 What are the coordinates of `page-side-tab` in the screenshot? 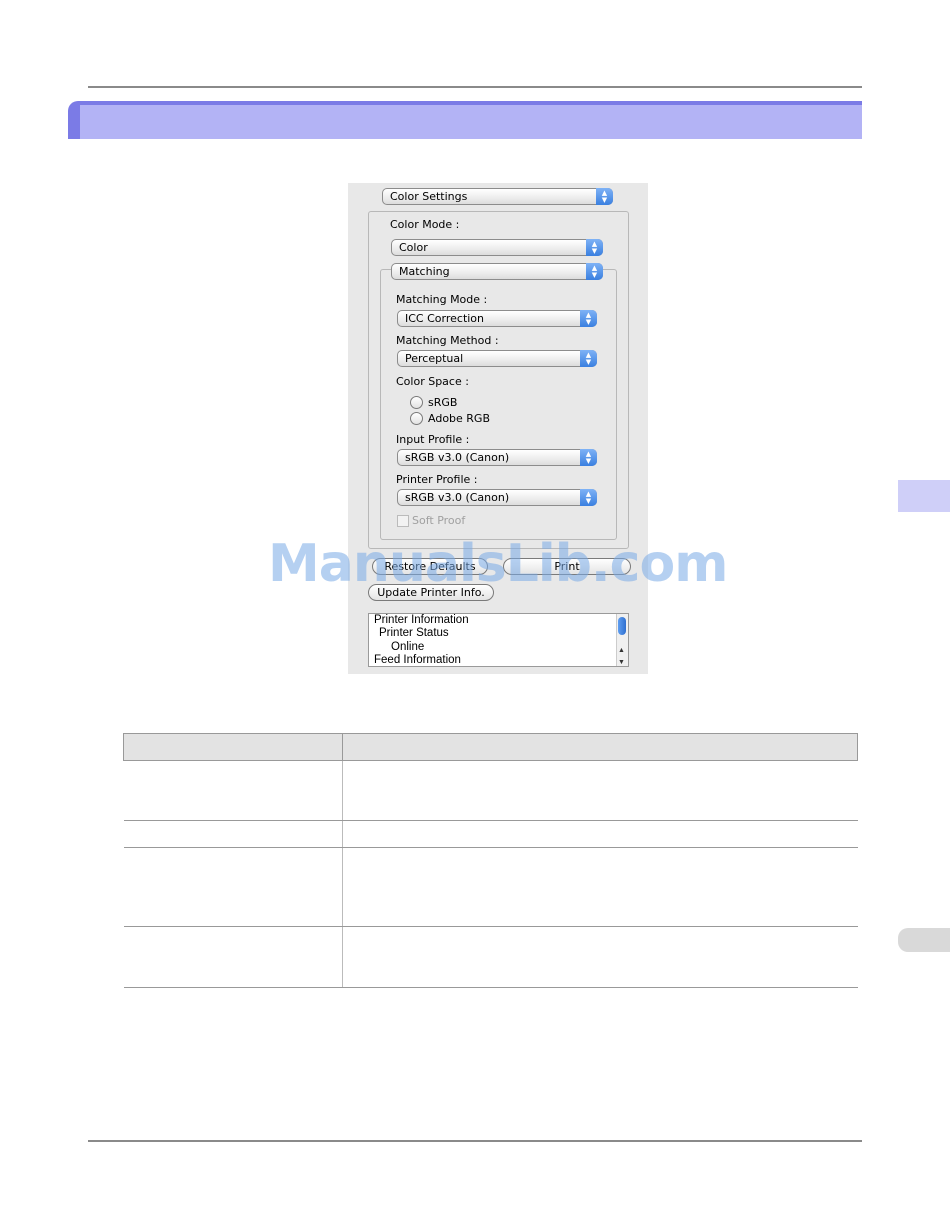 It's located at (924, 940).